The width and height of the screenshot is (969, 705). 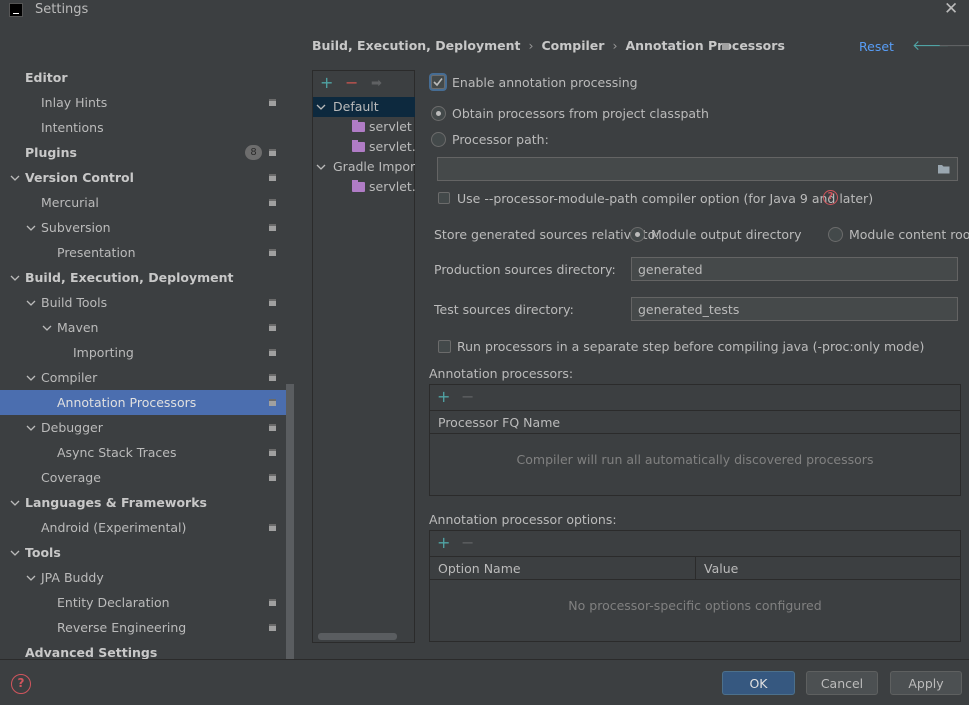 What do you see at coordinates (143, 77) in the screenshot?
I see `sidebar-item: Editor` at bounding box center [143, 77].